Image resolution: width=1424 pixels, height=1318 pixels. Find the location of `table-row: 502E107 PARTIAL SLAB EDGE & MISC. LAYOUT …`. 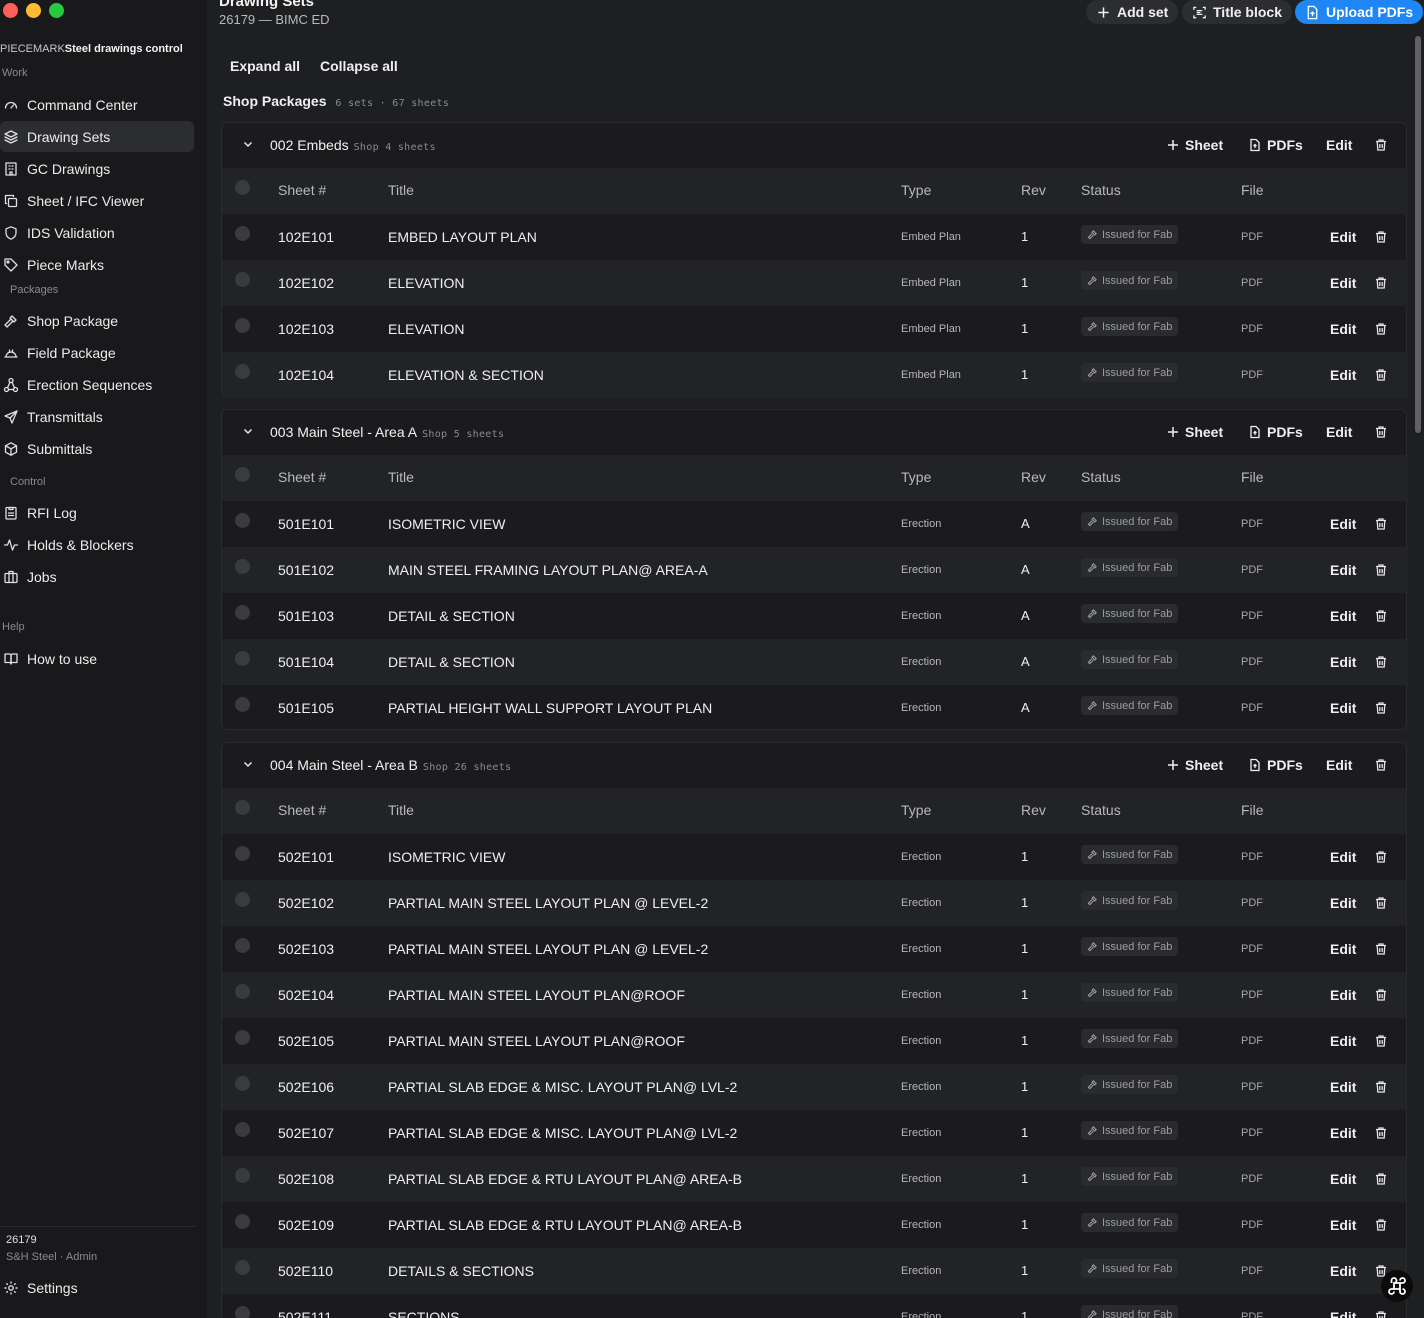

table-row: 502E107 PARTIAL SLAB EDGE & MISC. LAYOUT … is located at coordinates (814, 1133).